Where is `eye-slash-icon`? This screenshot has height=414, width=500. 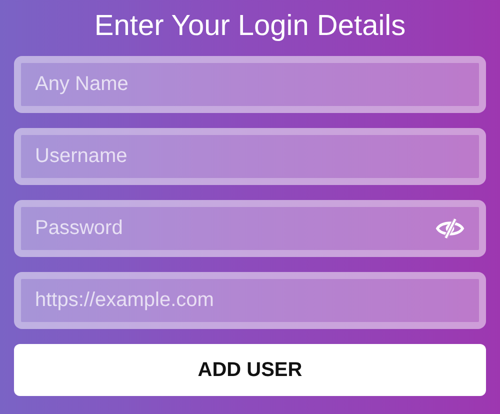 eye-slash-icon is located at coordinates (450, 228).